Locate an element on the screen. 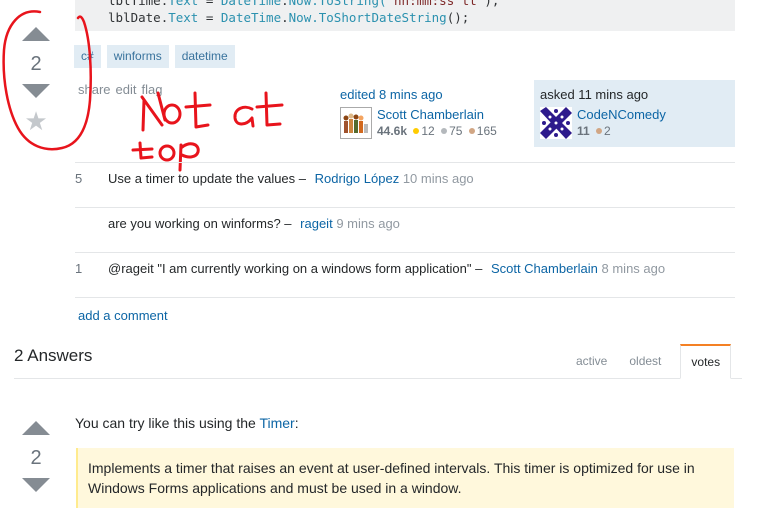  tag-csharp: c# is located at coordinates (87, 56).